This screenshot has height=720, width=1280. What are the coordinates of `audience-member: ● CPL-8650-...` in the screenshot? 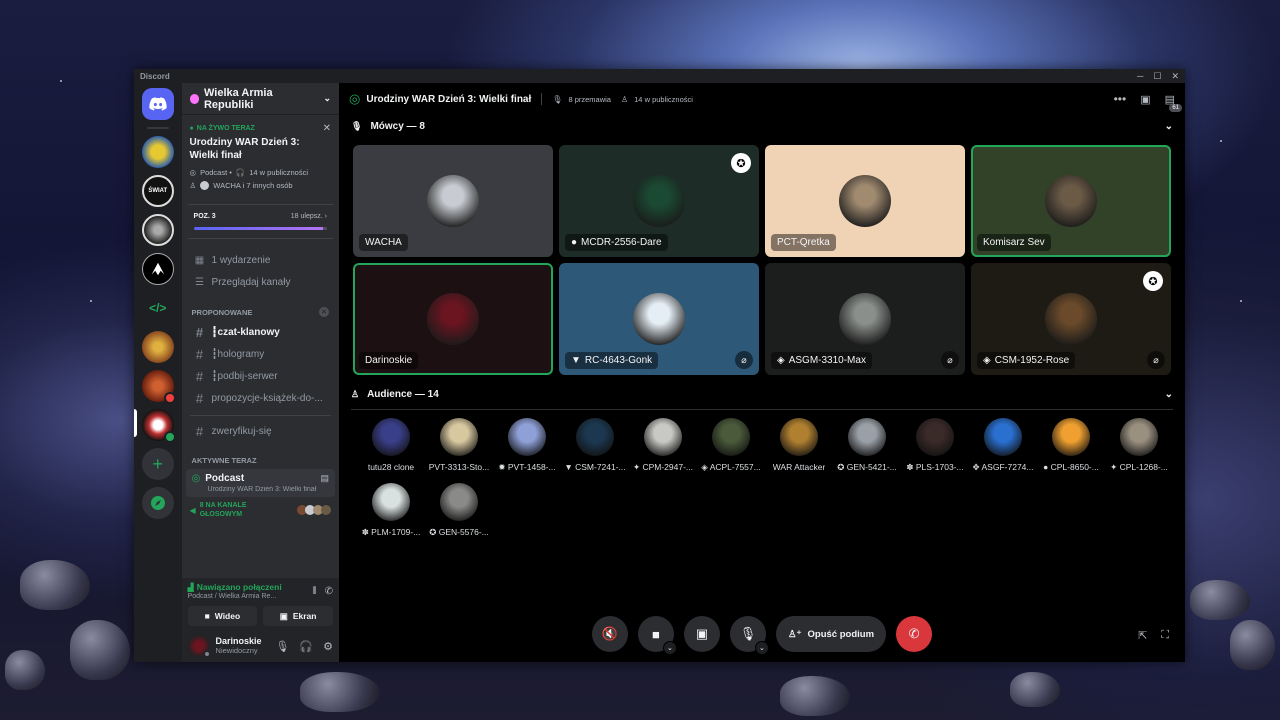 It's located at (1071, 445).